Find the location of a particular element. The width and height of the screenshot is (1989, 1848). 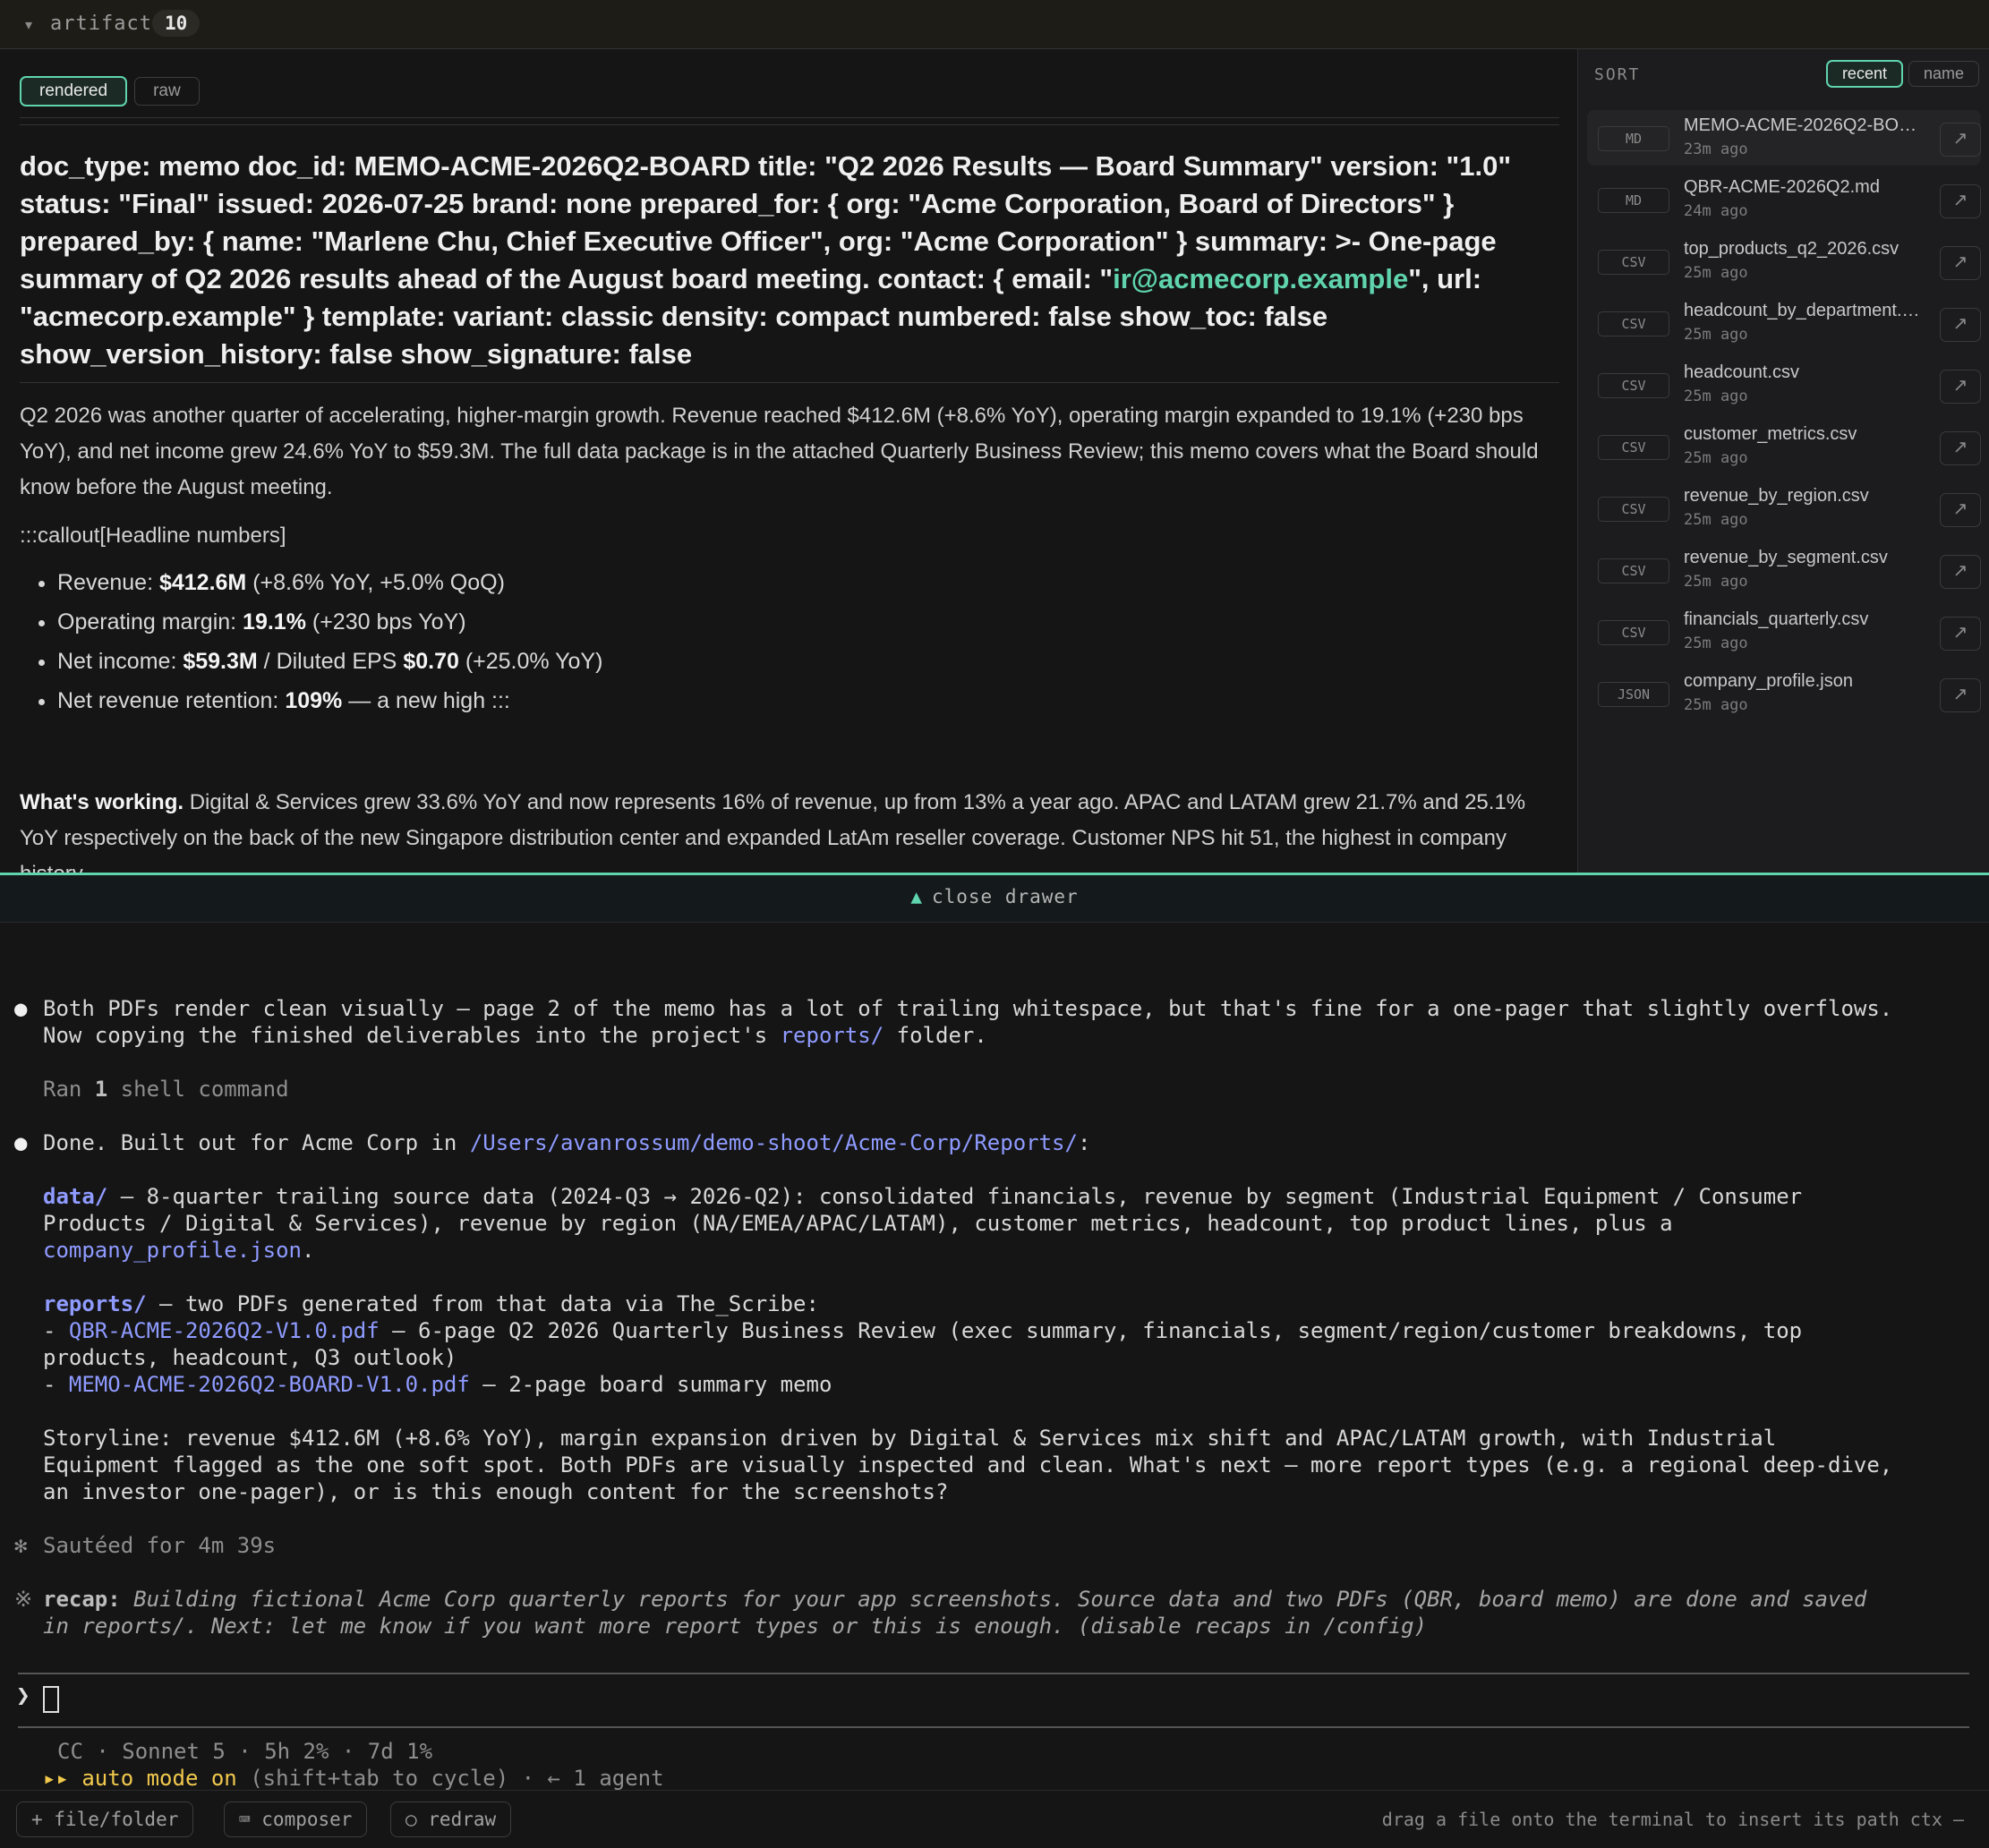

terminal-line: company_profile.json. is located at coordinates (179, 1250).